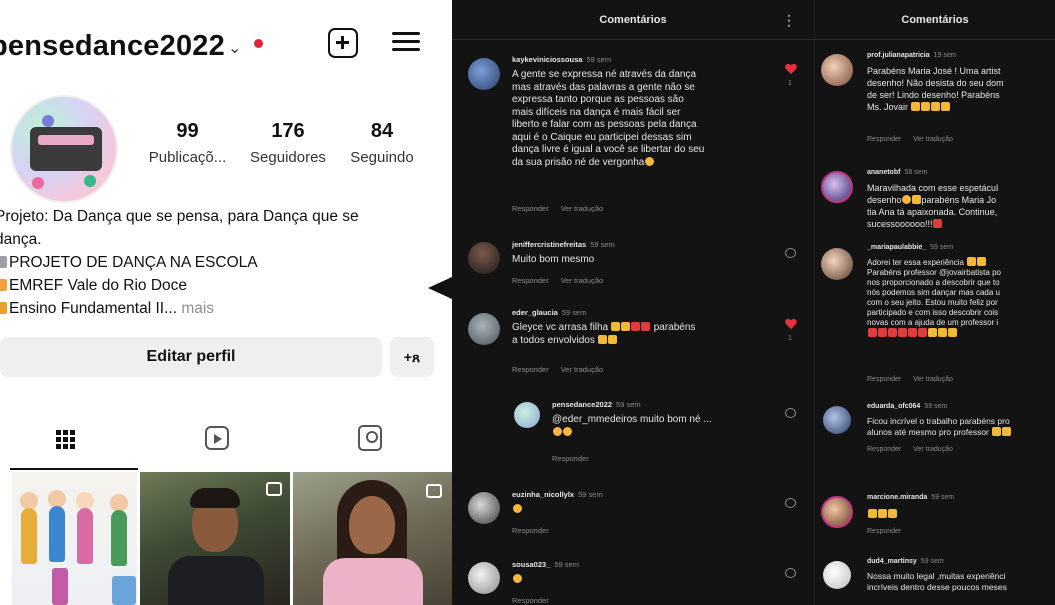 The width and height of the screenshot is (1055, 605). Describe the element at coordinates (897, 497) in the screenshot. I see `username-text: marcione.miranda` at that location.